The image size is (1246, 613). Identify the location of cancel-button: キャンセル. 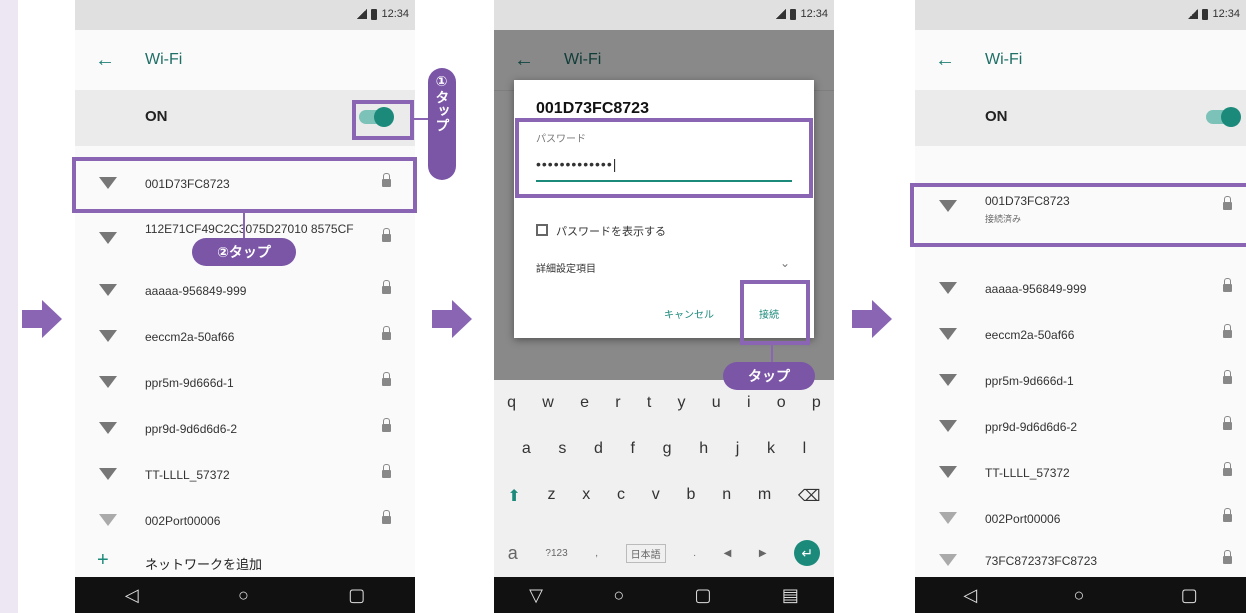
(689, 313).